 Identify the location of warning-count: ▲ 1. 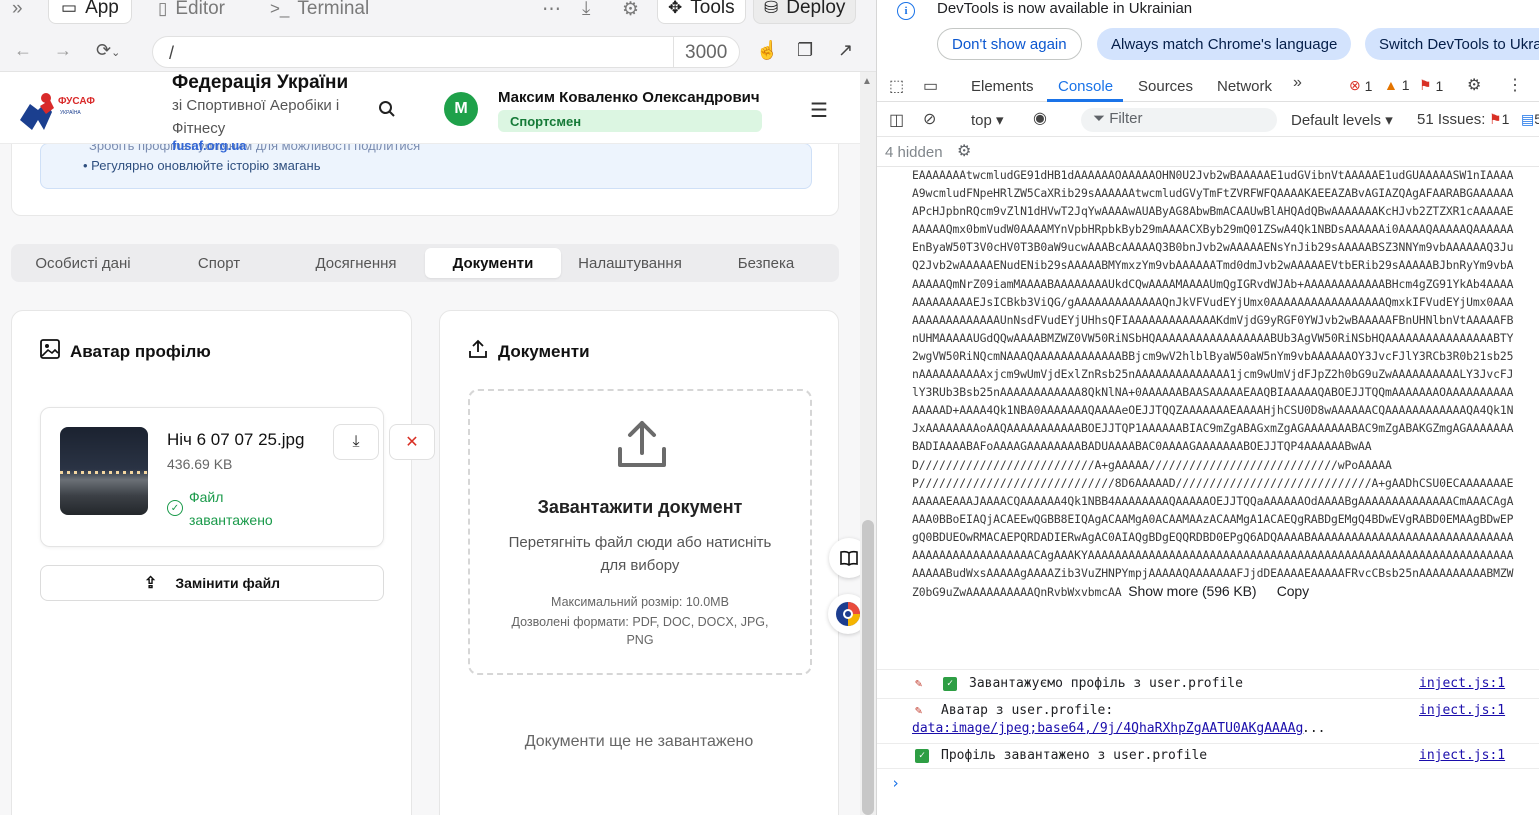
(1397, 85).